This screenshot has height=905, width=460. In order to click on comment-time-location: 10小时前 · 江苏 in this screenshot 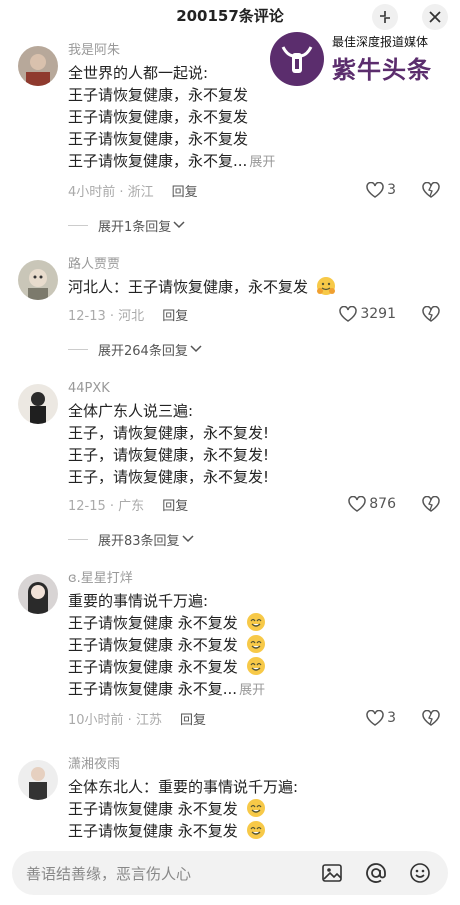, I will do `click(115, 720)`.